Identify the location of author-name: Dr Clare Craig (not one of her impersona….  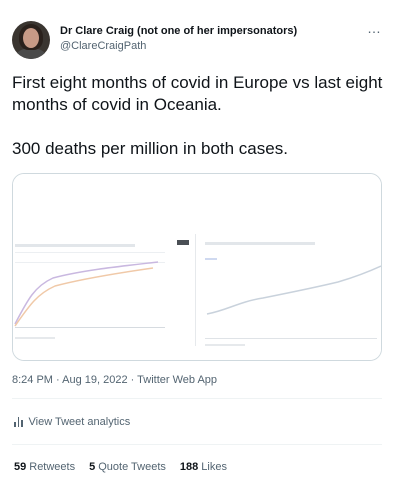
(178, 31).